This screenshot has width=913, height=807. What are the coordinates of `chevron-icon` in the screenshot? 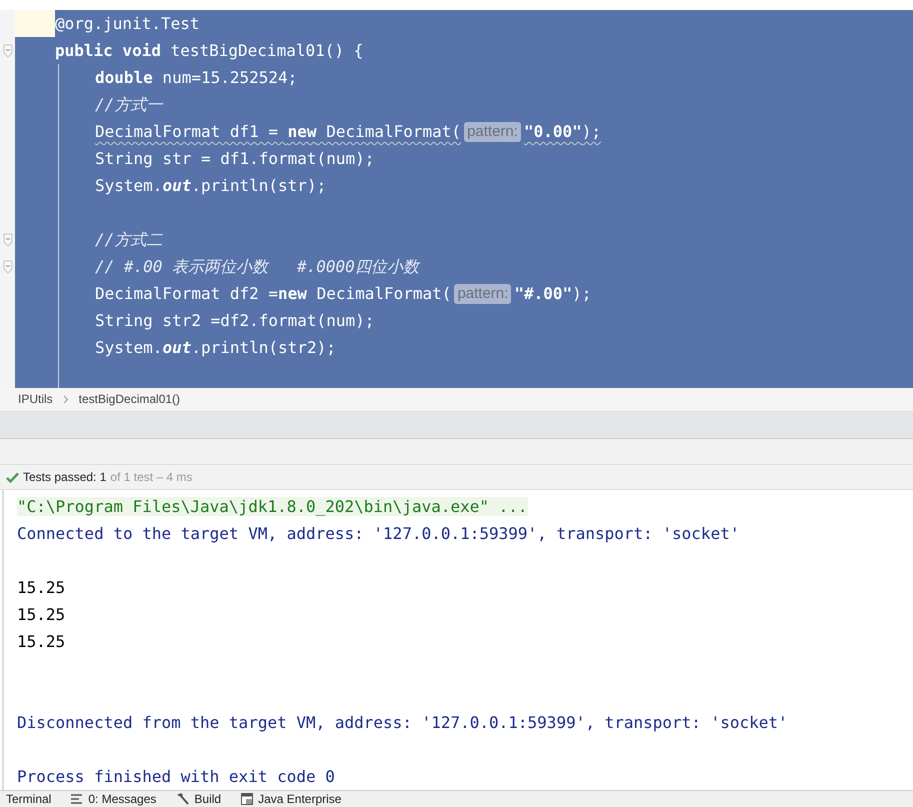 It's located at (65, 399).